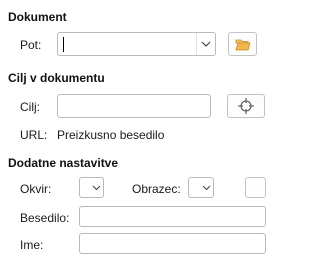 This screenshot has width=320, height=263. Describe the element at coordinates (32, 245) in the screenshot. I see `name-label: Ime:` at that location.